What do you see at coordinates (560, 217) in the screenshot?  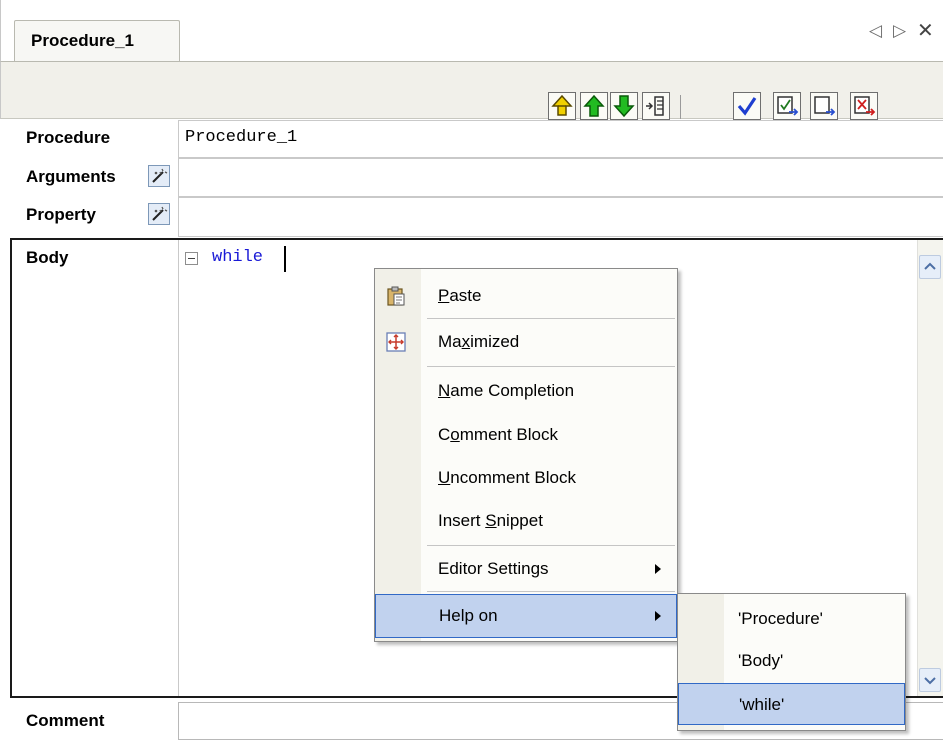 I see `property-field` at bounding box center [560, 217].